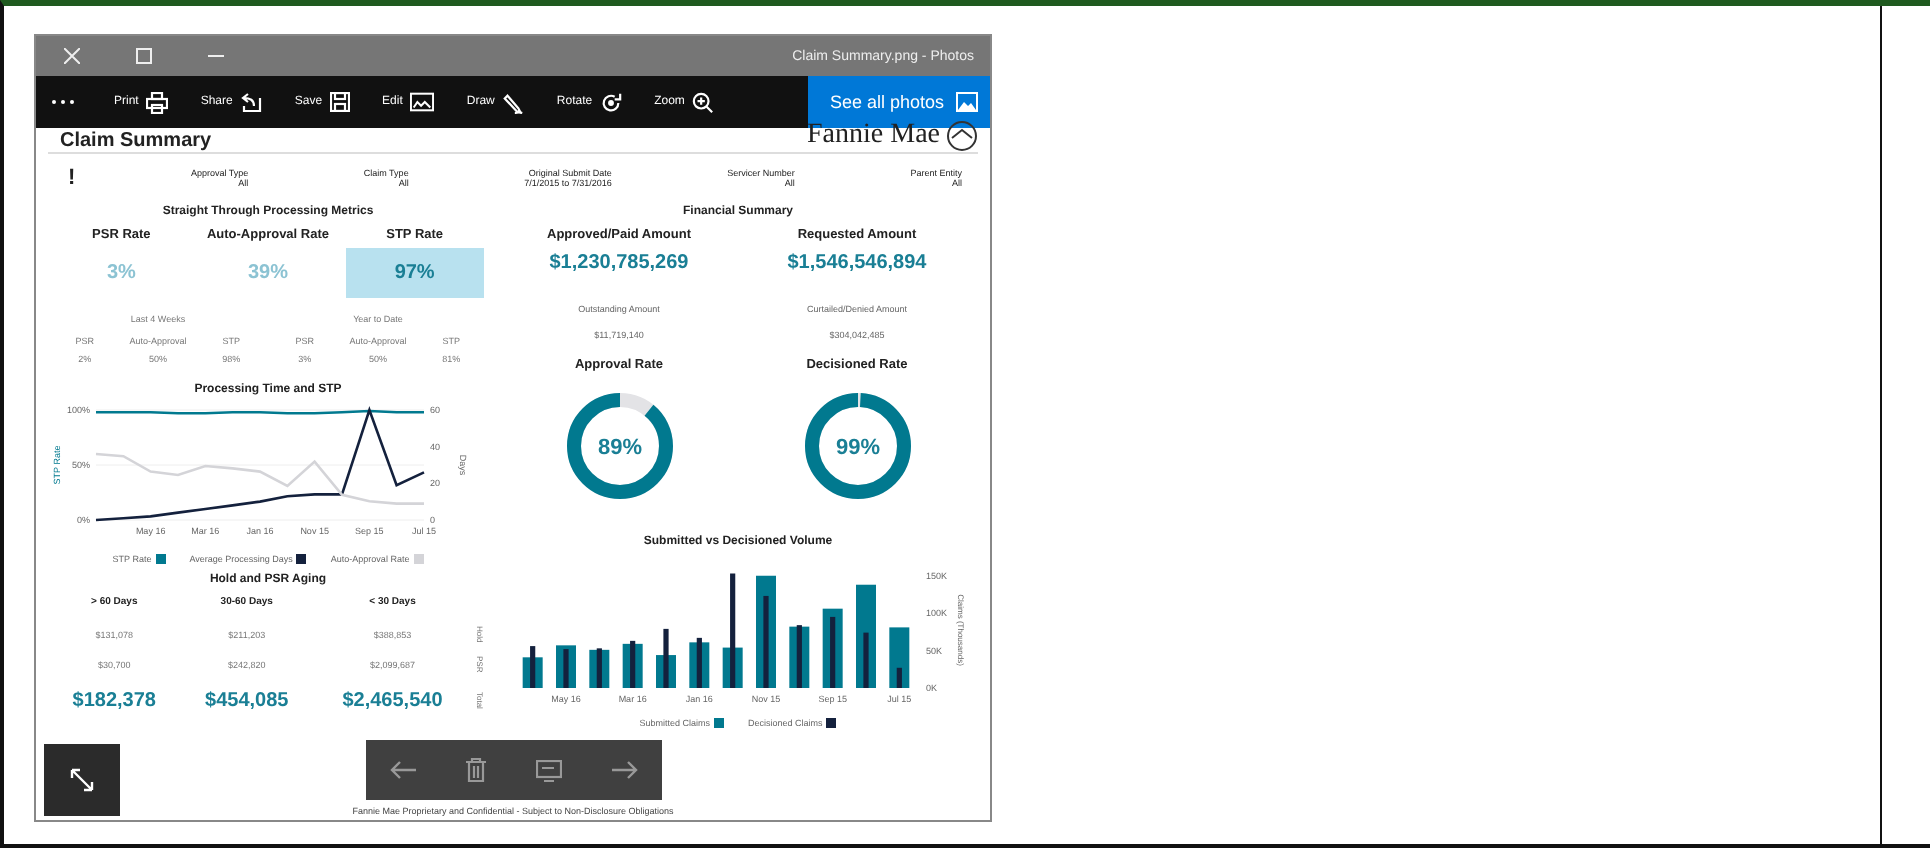 This screenshot has width=1930, height=848. What do you see at coordinates (703, 102) in the screenshot?
I see `zoom-in-icon` at bounding box center [703, 102].